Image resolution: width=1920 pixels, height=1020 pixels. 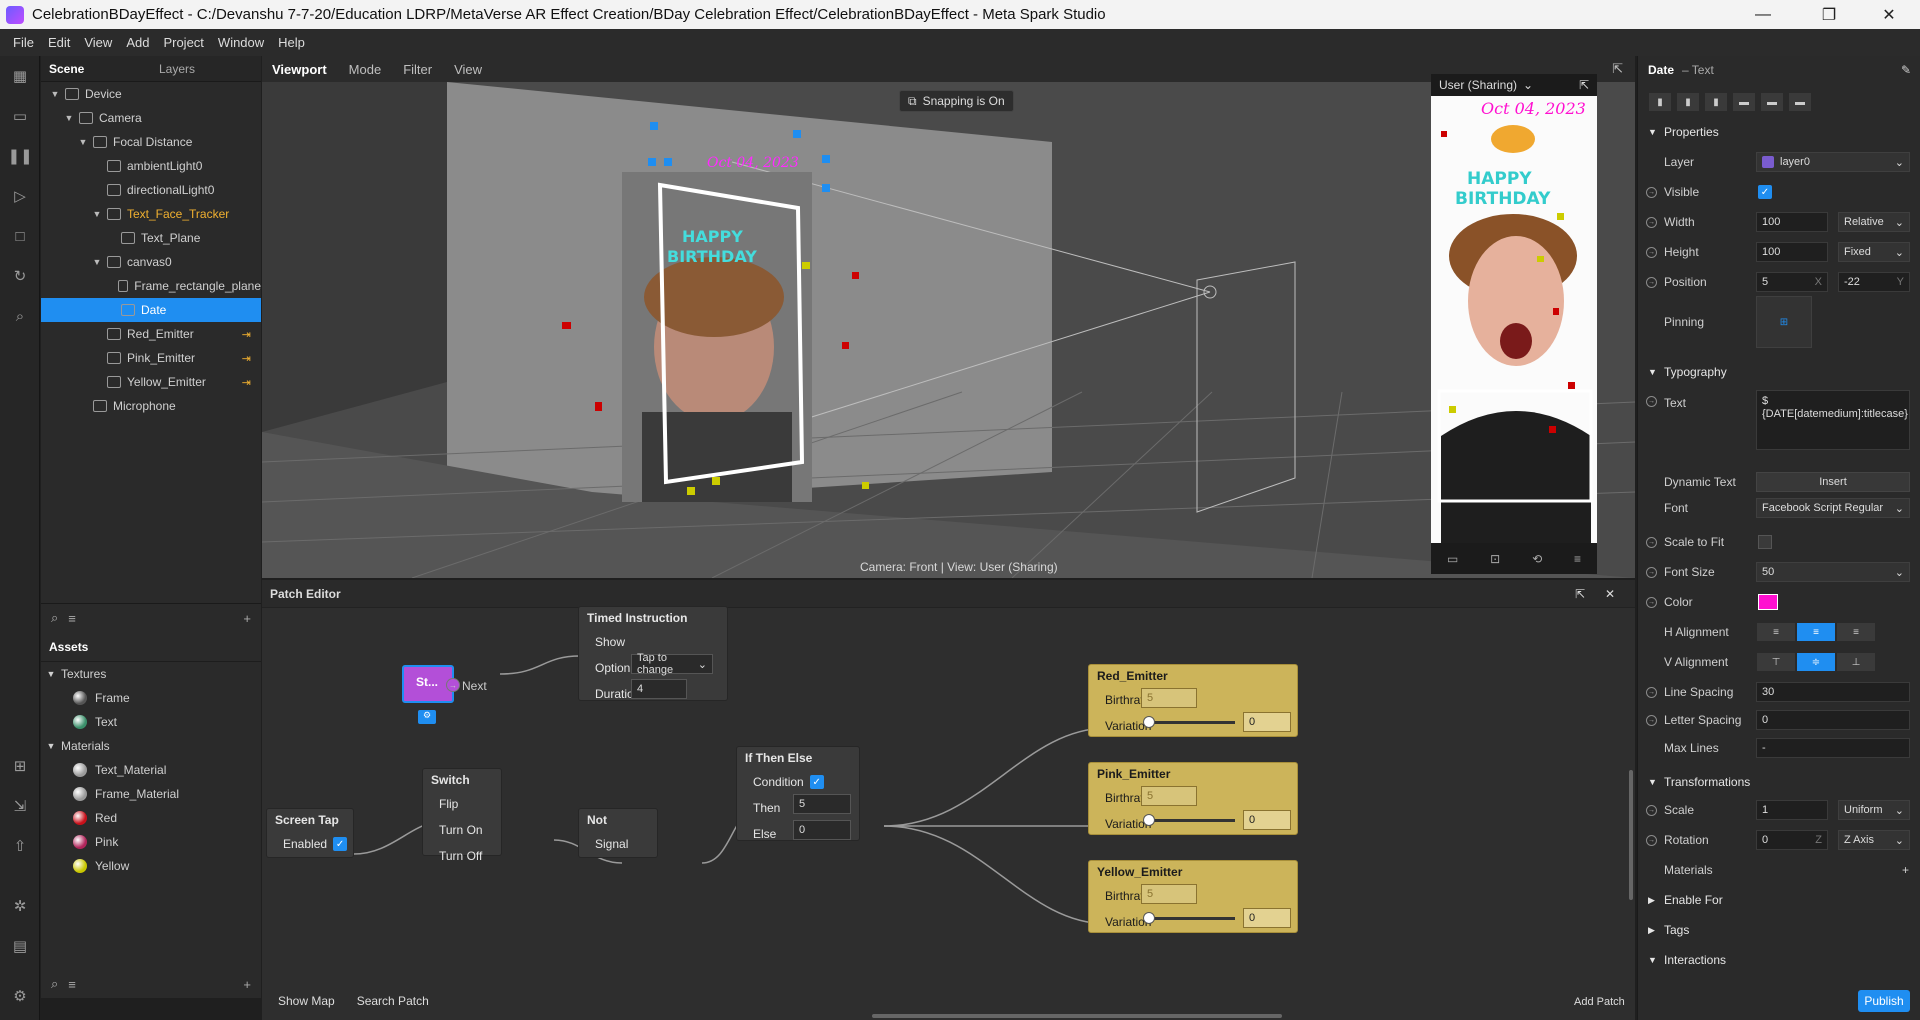 I want to click on align-left-icon: ▮, so click(x=1660, y=102).